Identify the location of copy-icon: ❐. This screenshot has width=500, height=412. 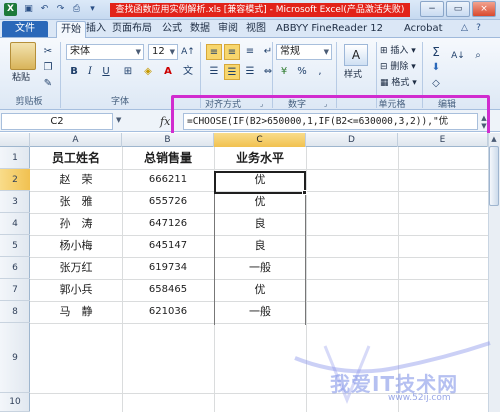
(48, 68).